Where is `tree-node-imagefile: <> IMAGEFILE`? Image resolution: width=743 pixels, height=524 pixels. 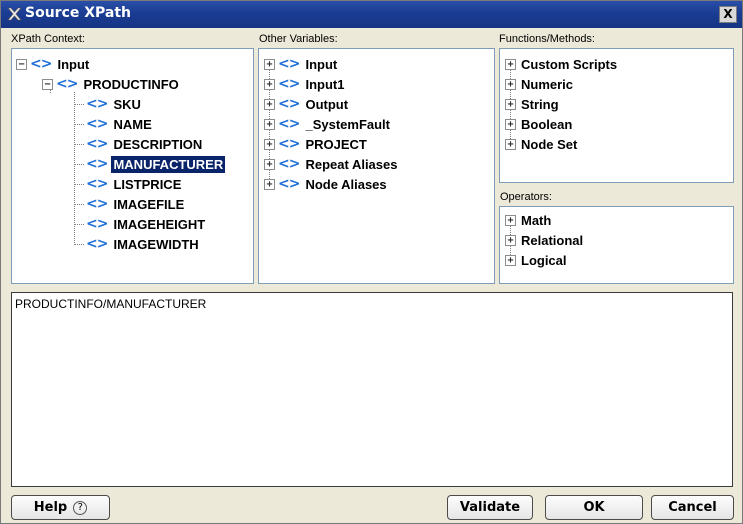 tree-node-imagefile: <> IMAGEFILE is located at coordinates (129, 204).